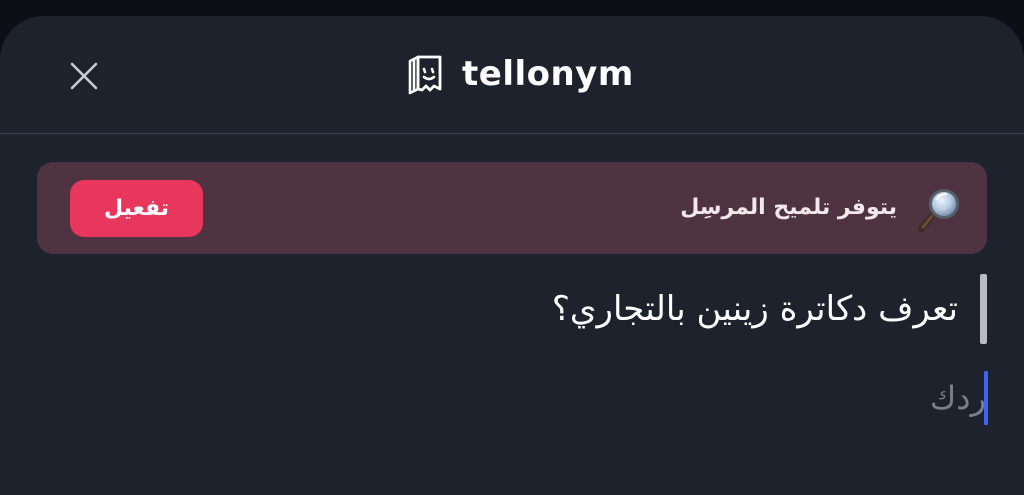  What do you see at coordinates (788, 207) in the screenshot?
I see `hint-text: يتوفر تلميح المرسِل` at bounding box center [788, 207].